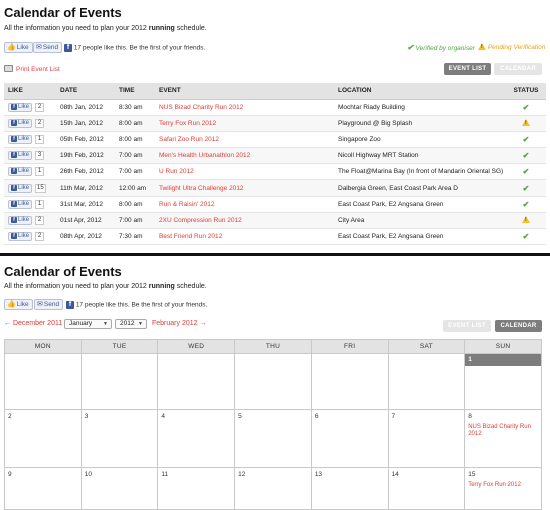  I want to click on date-cell: 01st Apr, 2012, so click(85, 221).